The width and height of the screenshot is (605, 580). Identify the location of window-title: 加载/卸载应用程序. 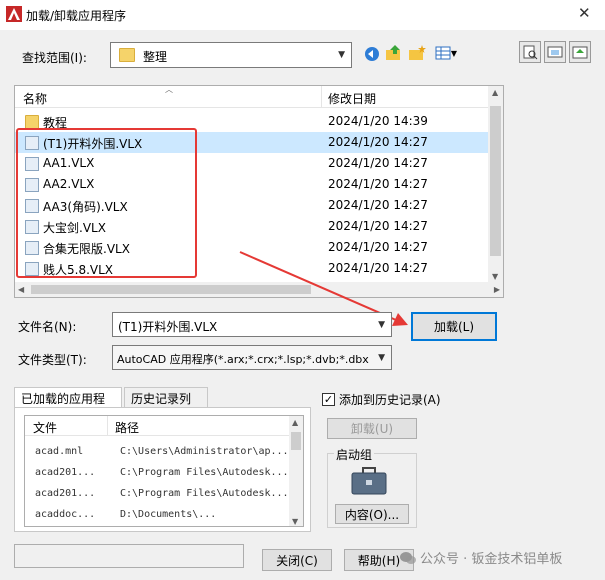
(76, 16).